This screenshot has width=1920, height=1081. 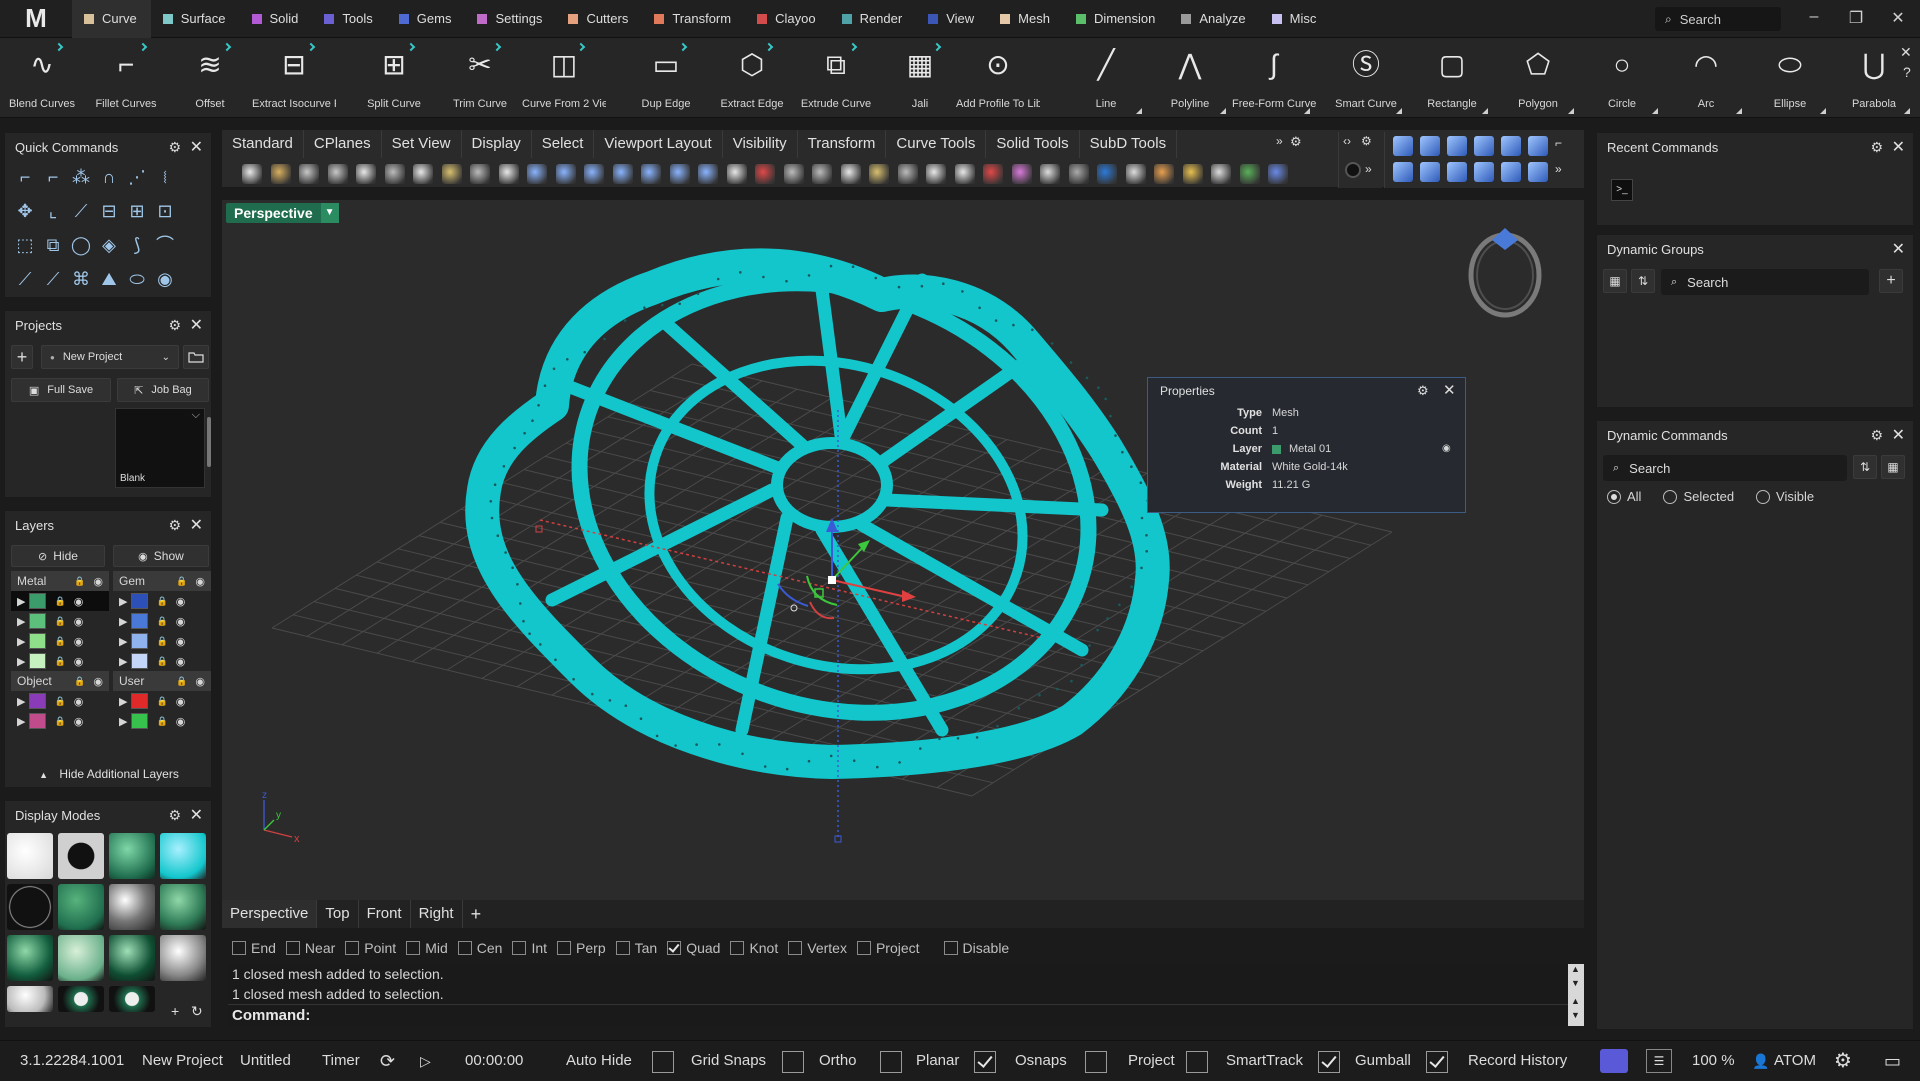 I want to click on osnap-quad: Quad, so click(x=693, y=948).